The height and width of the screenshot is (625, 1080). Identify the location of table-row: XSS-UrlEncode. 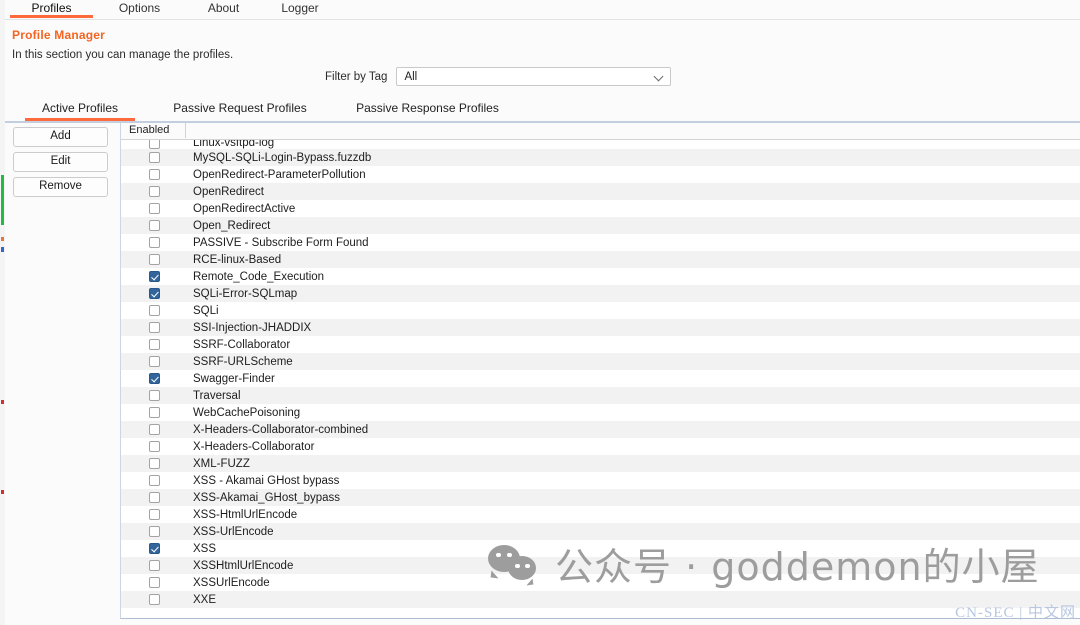
(600, 531).